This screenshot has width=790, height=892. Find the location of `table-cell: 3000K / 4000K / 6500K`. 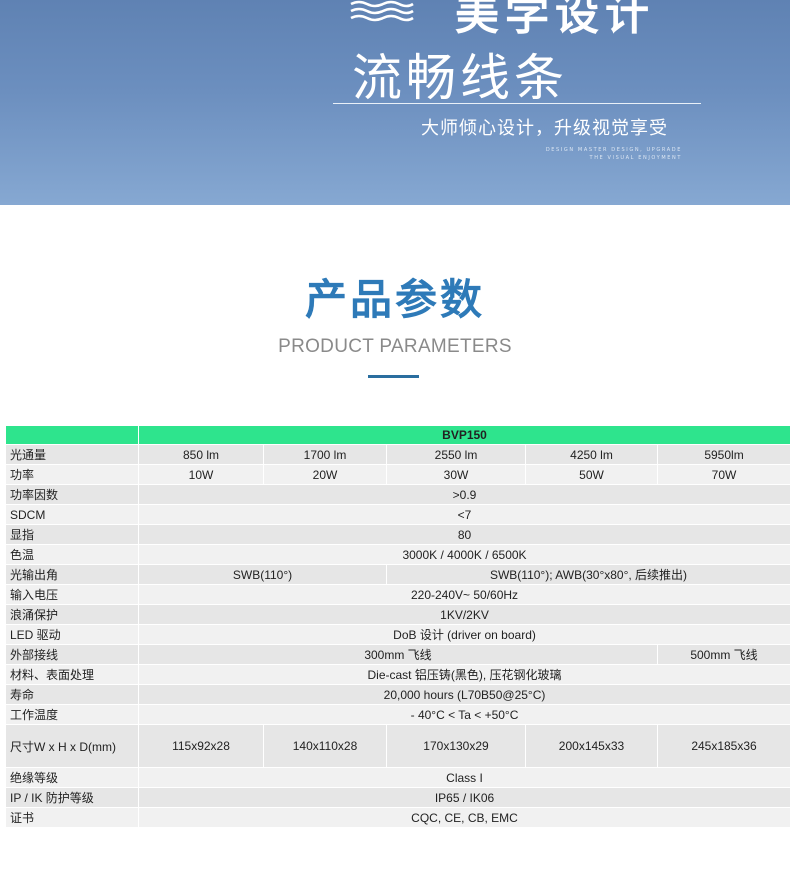

table-cell: 3000K / 4000K / 6500K is located at coordinates (463, 554).